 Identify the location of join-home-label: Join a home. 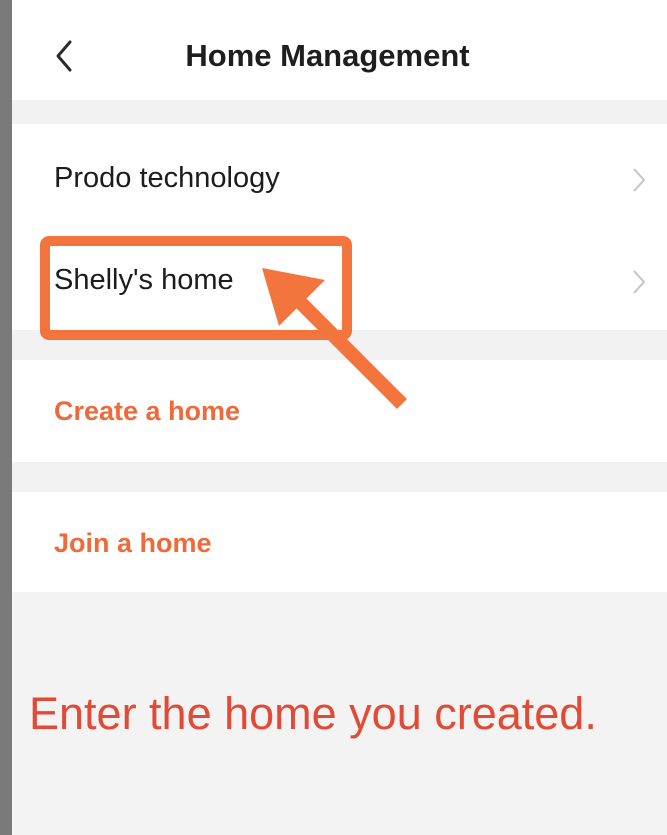
(133, 543).